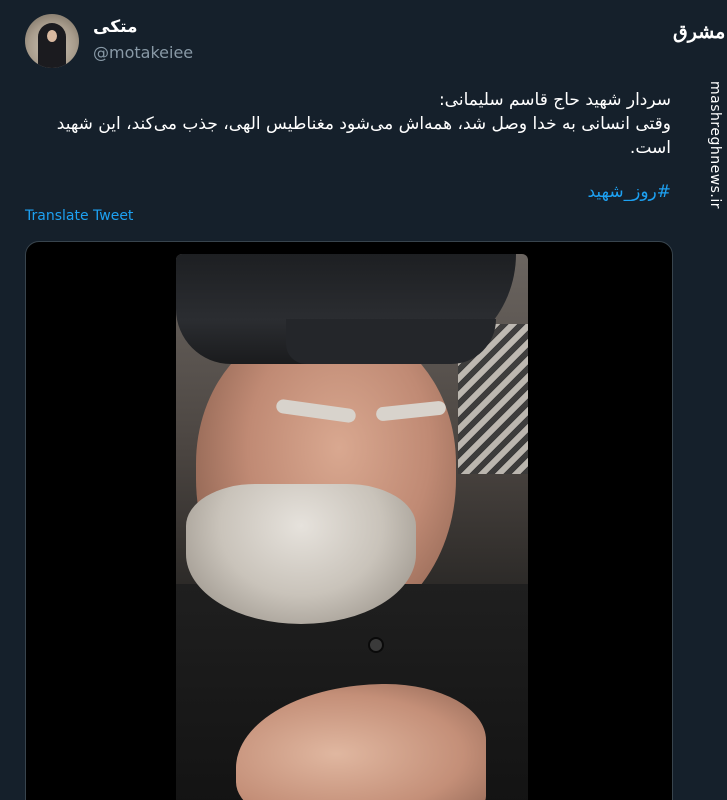 The width and height of the screenshot is (727, 800). I want to click on avatar-face, so click(52, 36).